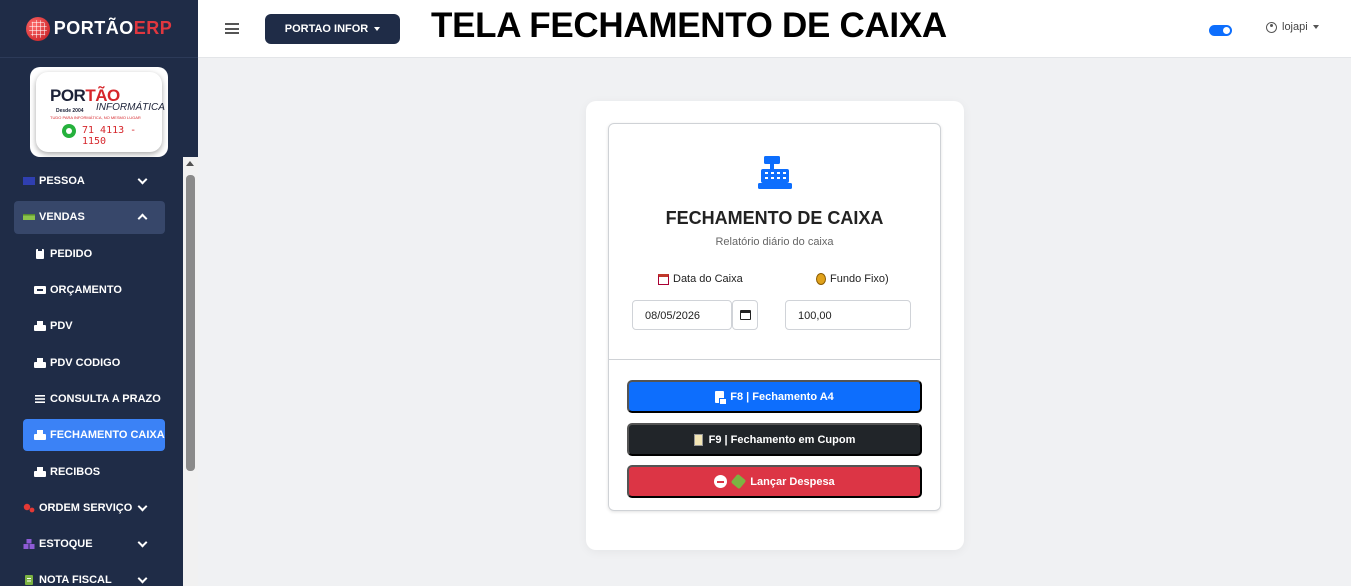  What do you see at coordinates (75, 580) in the screenshot?
I see `sidebar-item-label: NOTA FISCAL` at bounding box center [75, 580].